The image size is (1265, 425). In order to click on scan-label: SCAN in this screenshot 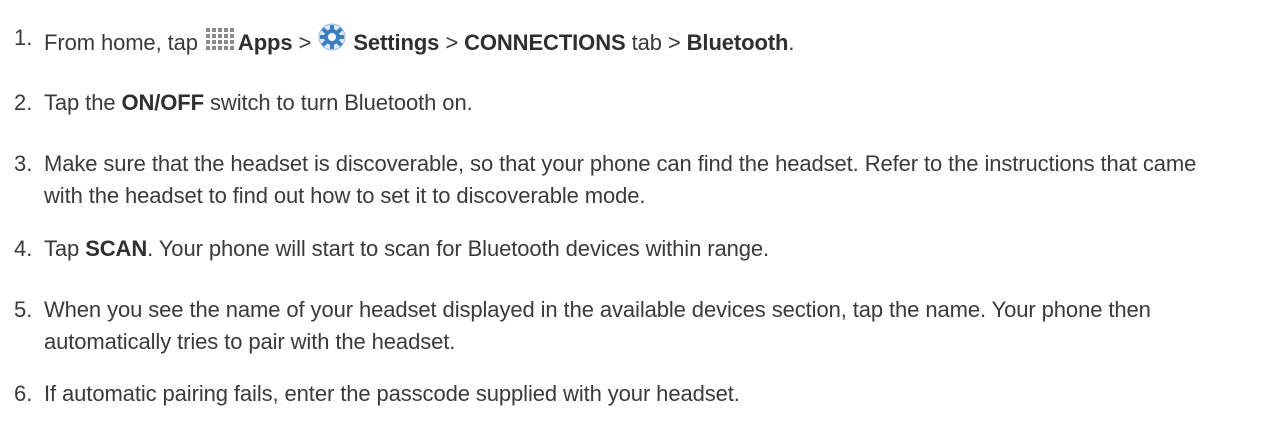, I will do `click(116, 248)`.